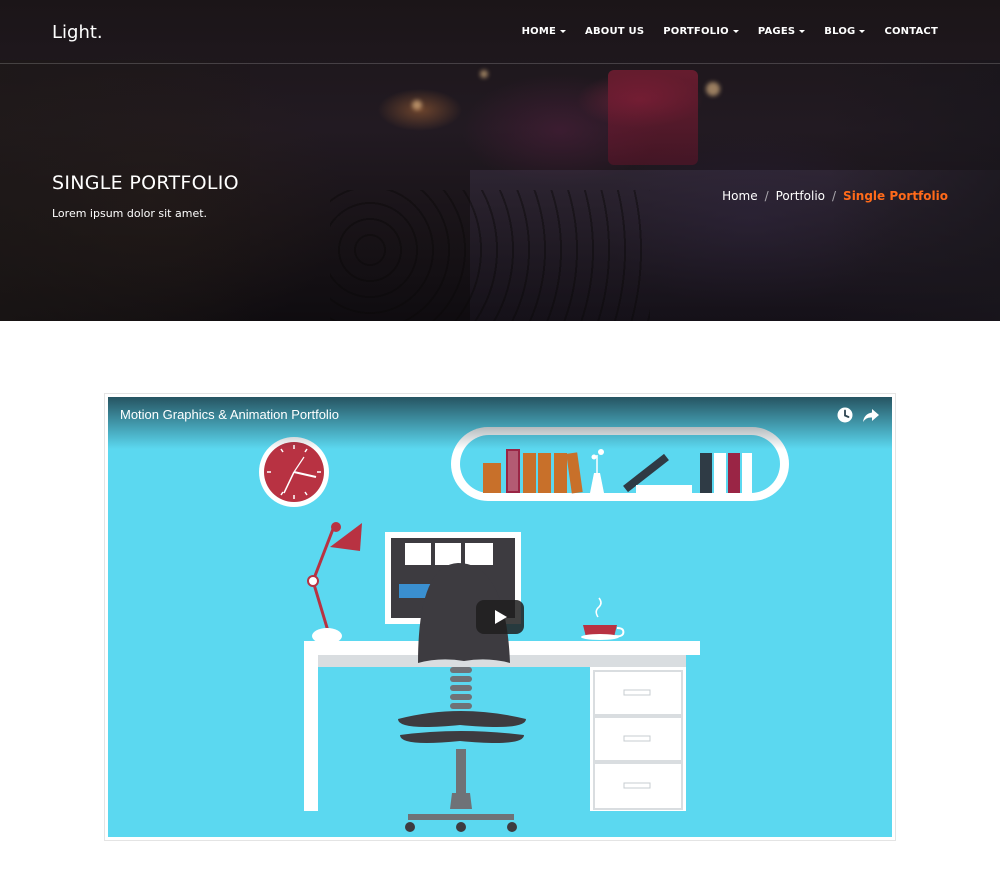 This screenshot has height=878, width=1000. Describe the element at coordinates (539, 31) in the screenshot. I see `nav-label: HOME` at that location.